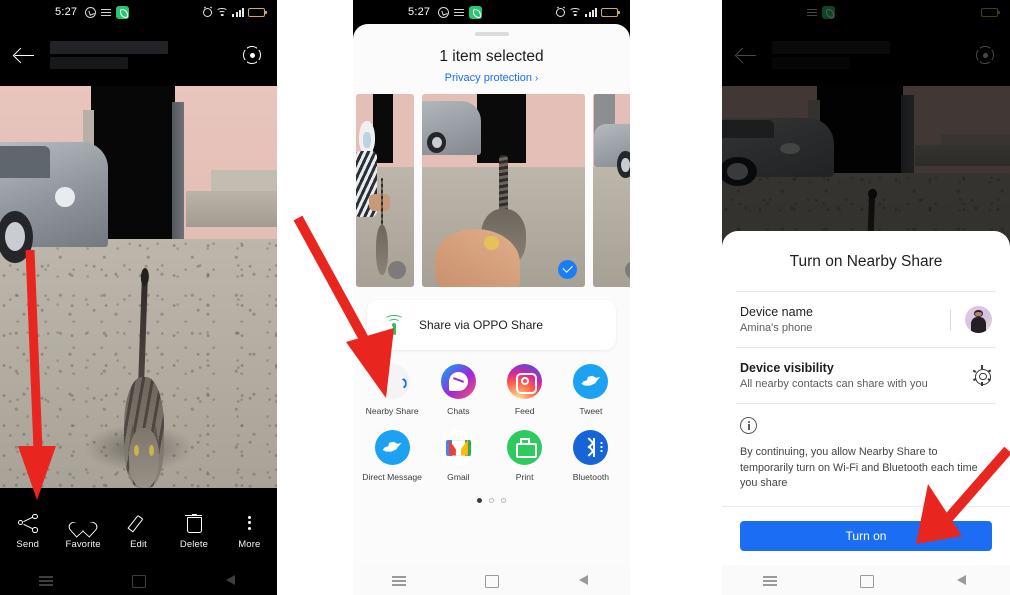 Image resolution: width=1010 pixels, height=595 pixels. I want to click on more-label: More, so click(249, 544).